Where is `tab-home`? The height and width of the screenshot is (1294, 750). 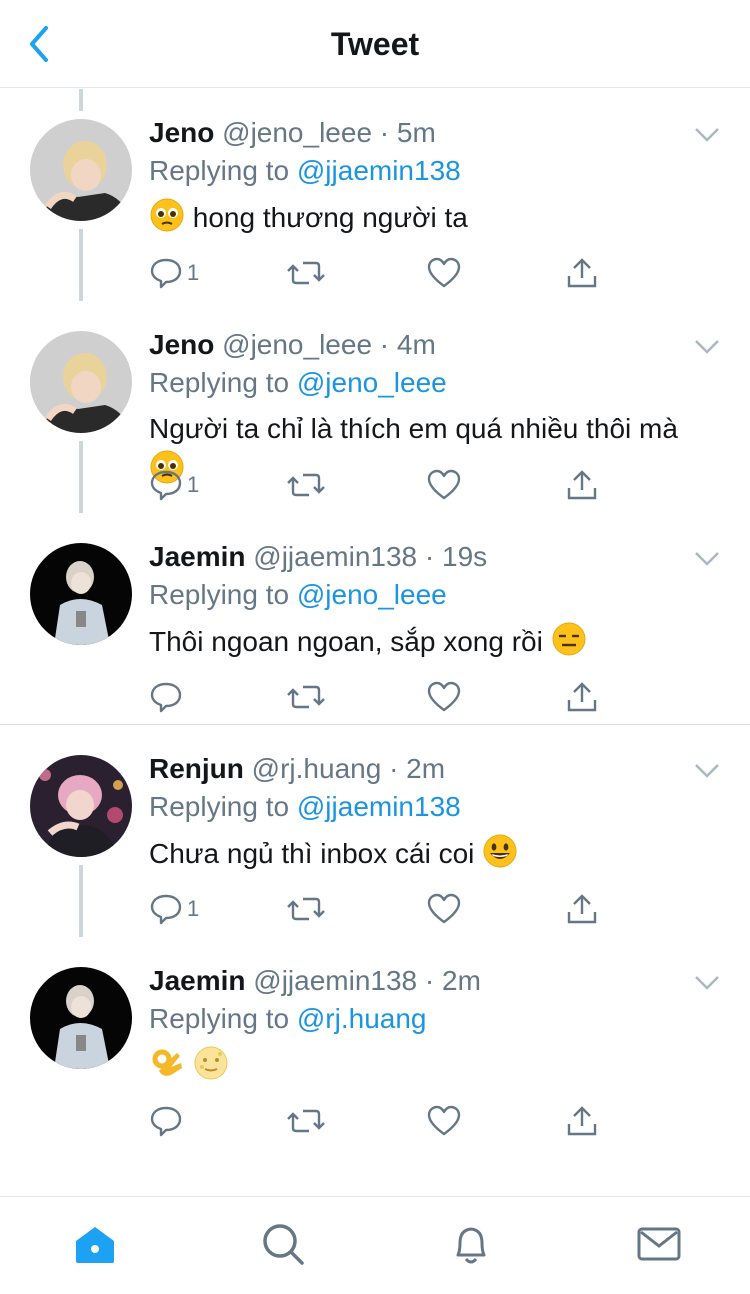 tab-home is located at coordinates (95, 1244).